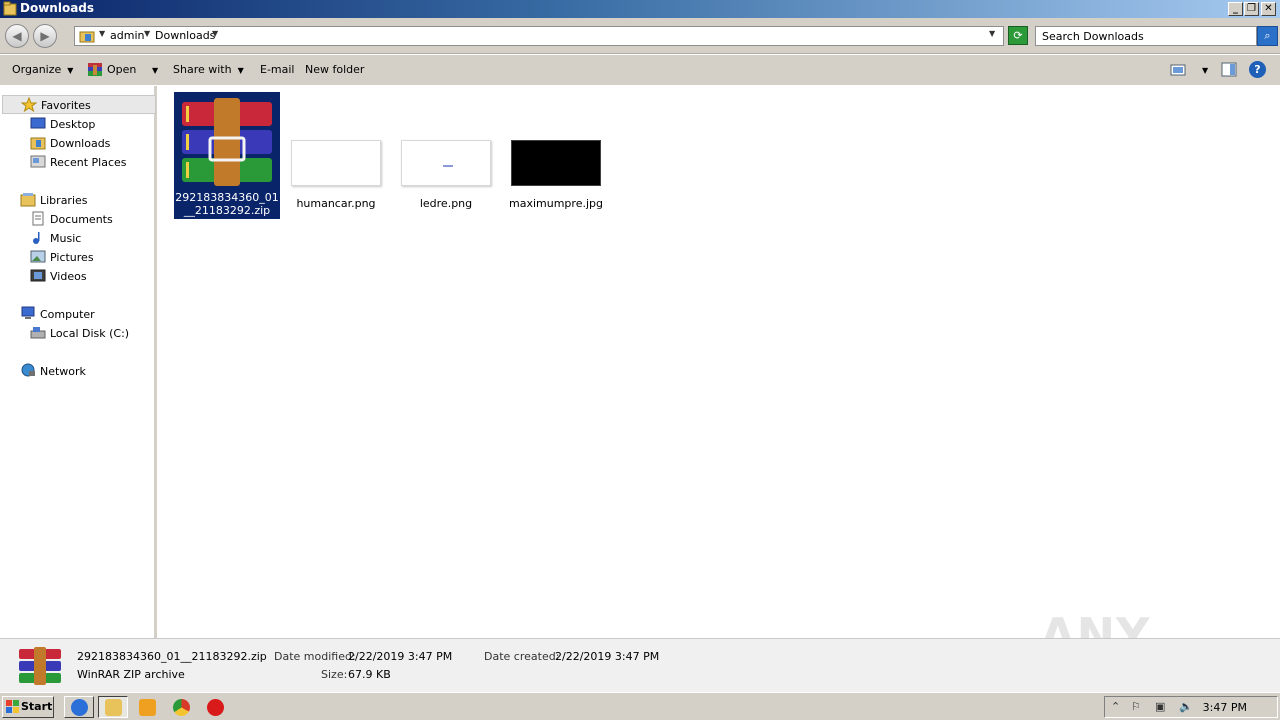 This screenshot has height=720, width=1280. I want to click on nav-item-recent-places: Recent Places, so click(90, 162).